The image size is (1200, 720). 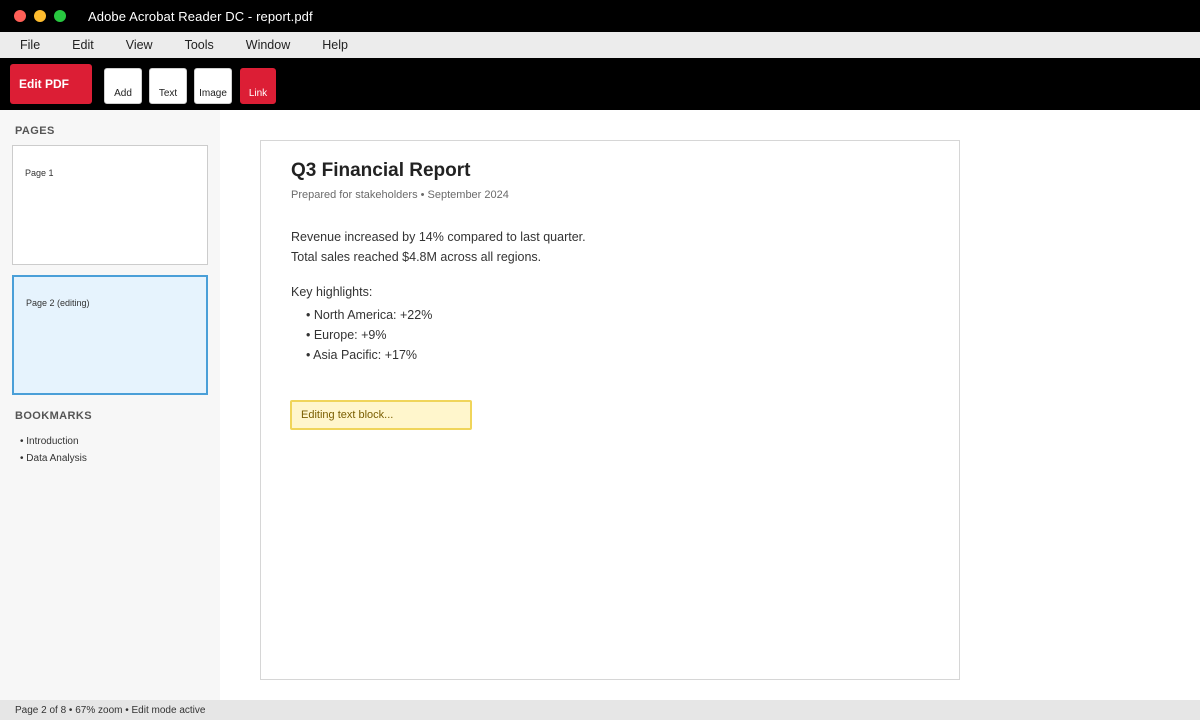 I want to click on window-title: Adobe Acrobat Reader DC - report.pdf, so click(x=200, y=16).